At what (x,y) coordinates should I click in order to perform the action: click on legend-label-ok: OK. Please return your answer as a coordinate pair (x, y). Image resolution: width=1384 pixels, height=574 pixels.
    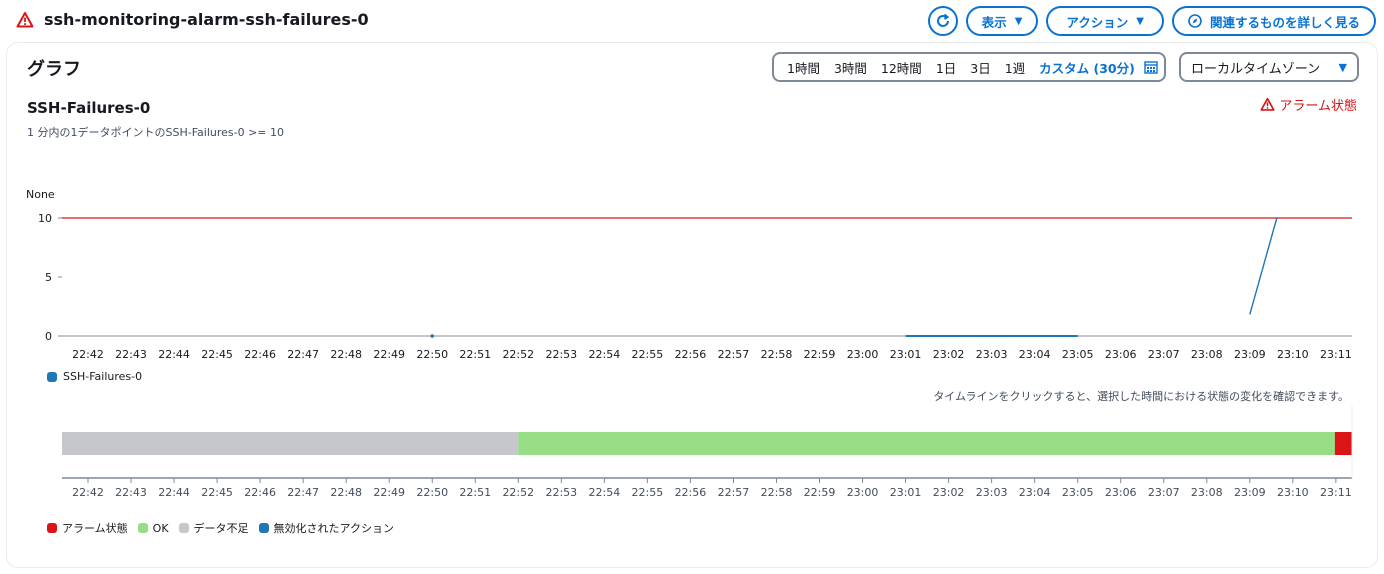
    Looking at the image, I should click on (160, 528).